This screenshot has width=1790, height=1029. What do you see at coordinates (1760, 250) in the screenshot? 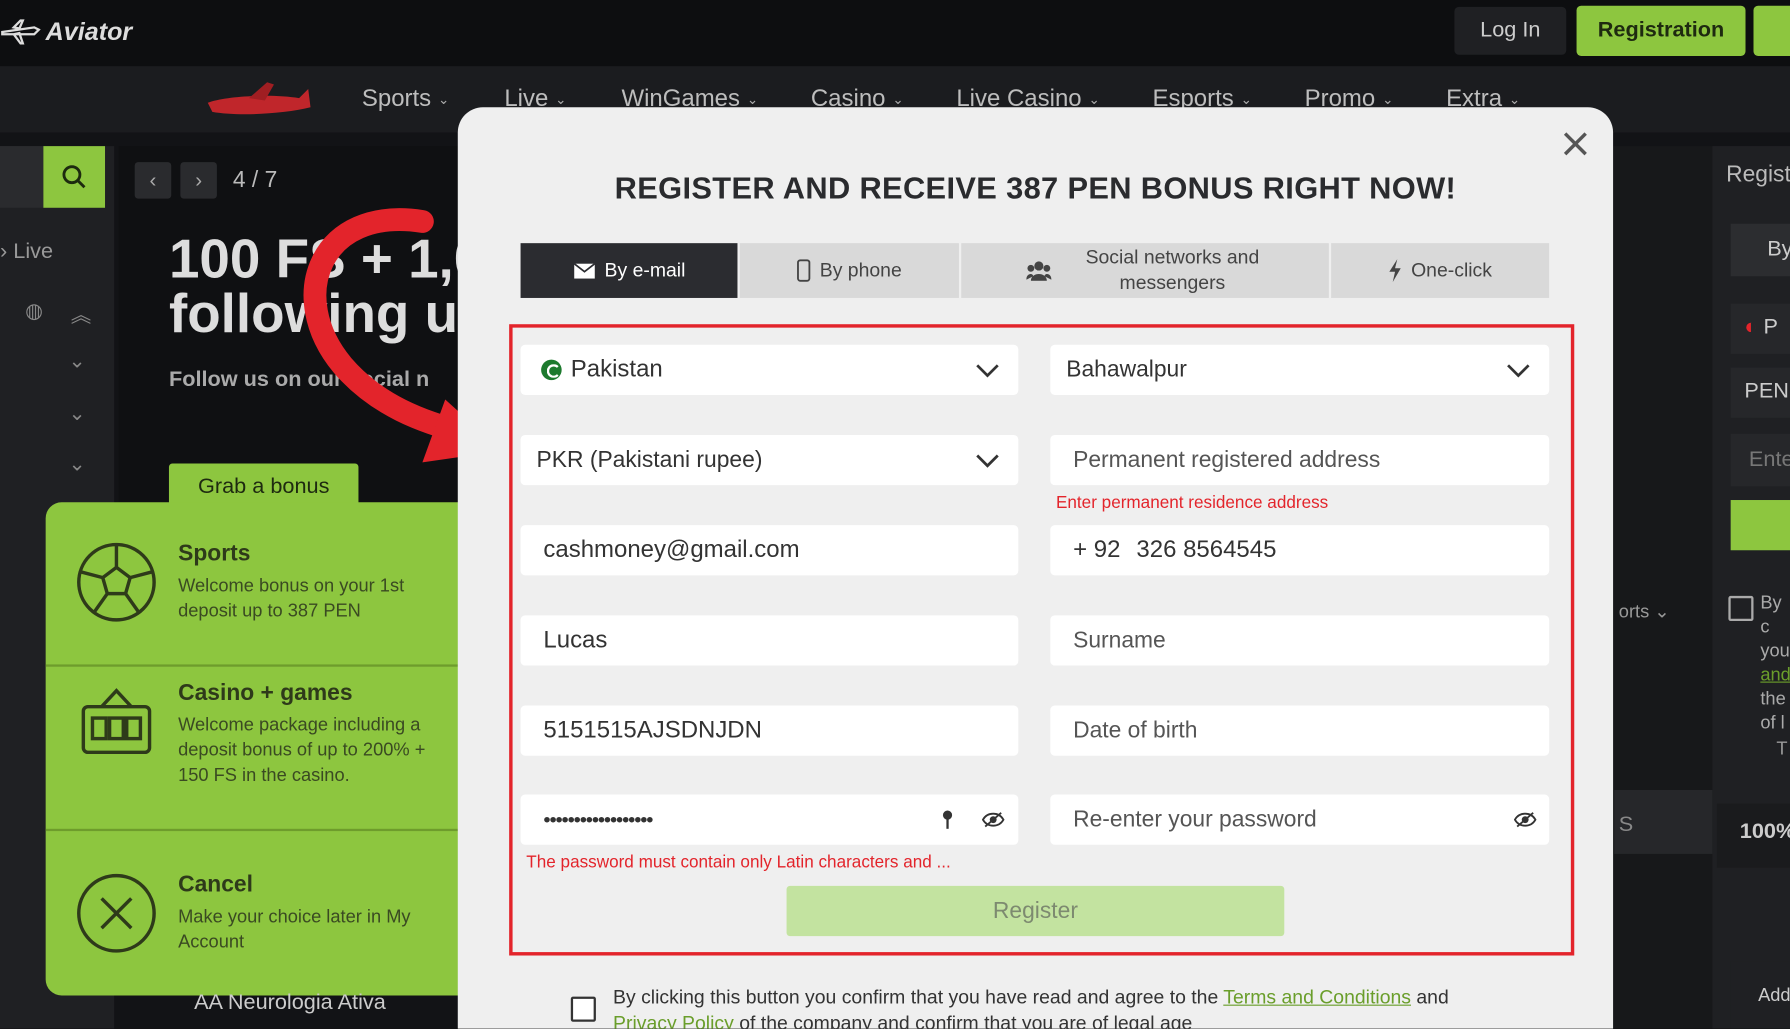
I see `right-panel-tab: By` at bounding box center [1760, 250].